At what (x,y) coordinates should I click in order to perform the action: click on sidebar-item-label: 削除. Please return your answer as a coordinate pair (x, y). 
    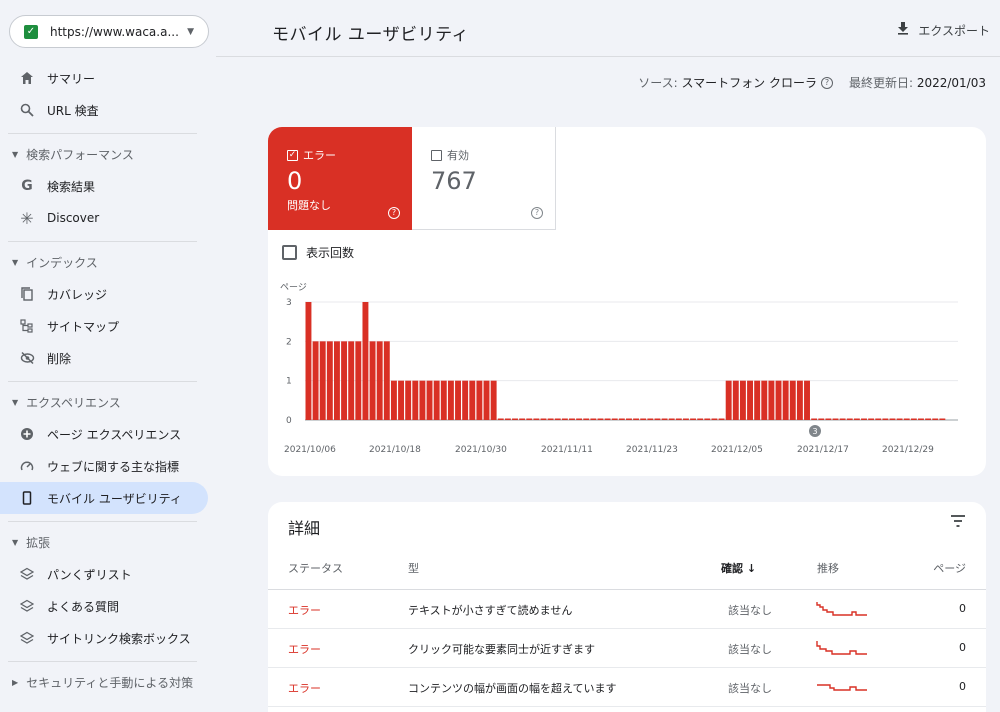
    Looking at the image, I should click on (59, 358).